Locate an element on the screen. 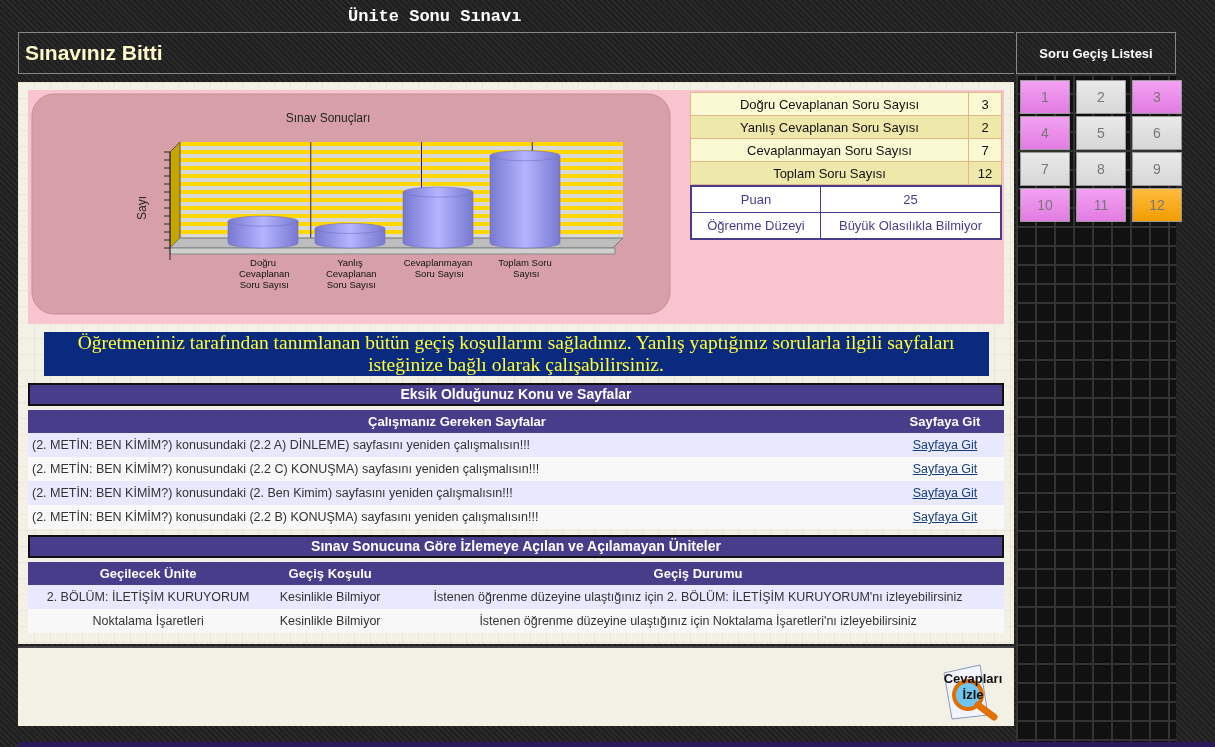  table-cell: İstenen öğrenme düzeyine ulaştığınız için Noktalama İşaretleri'nı izleyebilirsiniz is located at coordinates (698, 621).